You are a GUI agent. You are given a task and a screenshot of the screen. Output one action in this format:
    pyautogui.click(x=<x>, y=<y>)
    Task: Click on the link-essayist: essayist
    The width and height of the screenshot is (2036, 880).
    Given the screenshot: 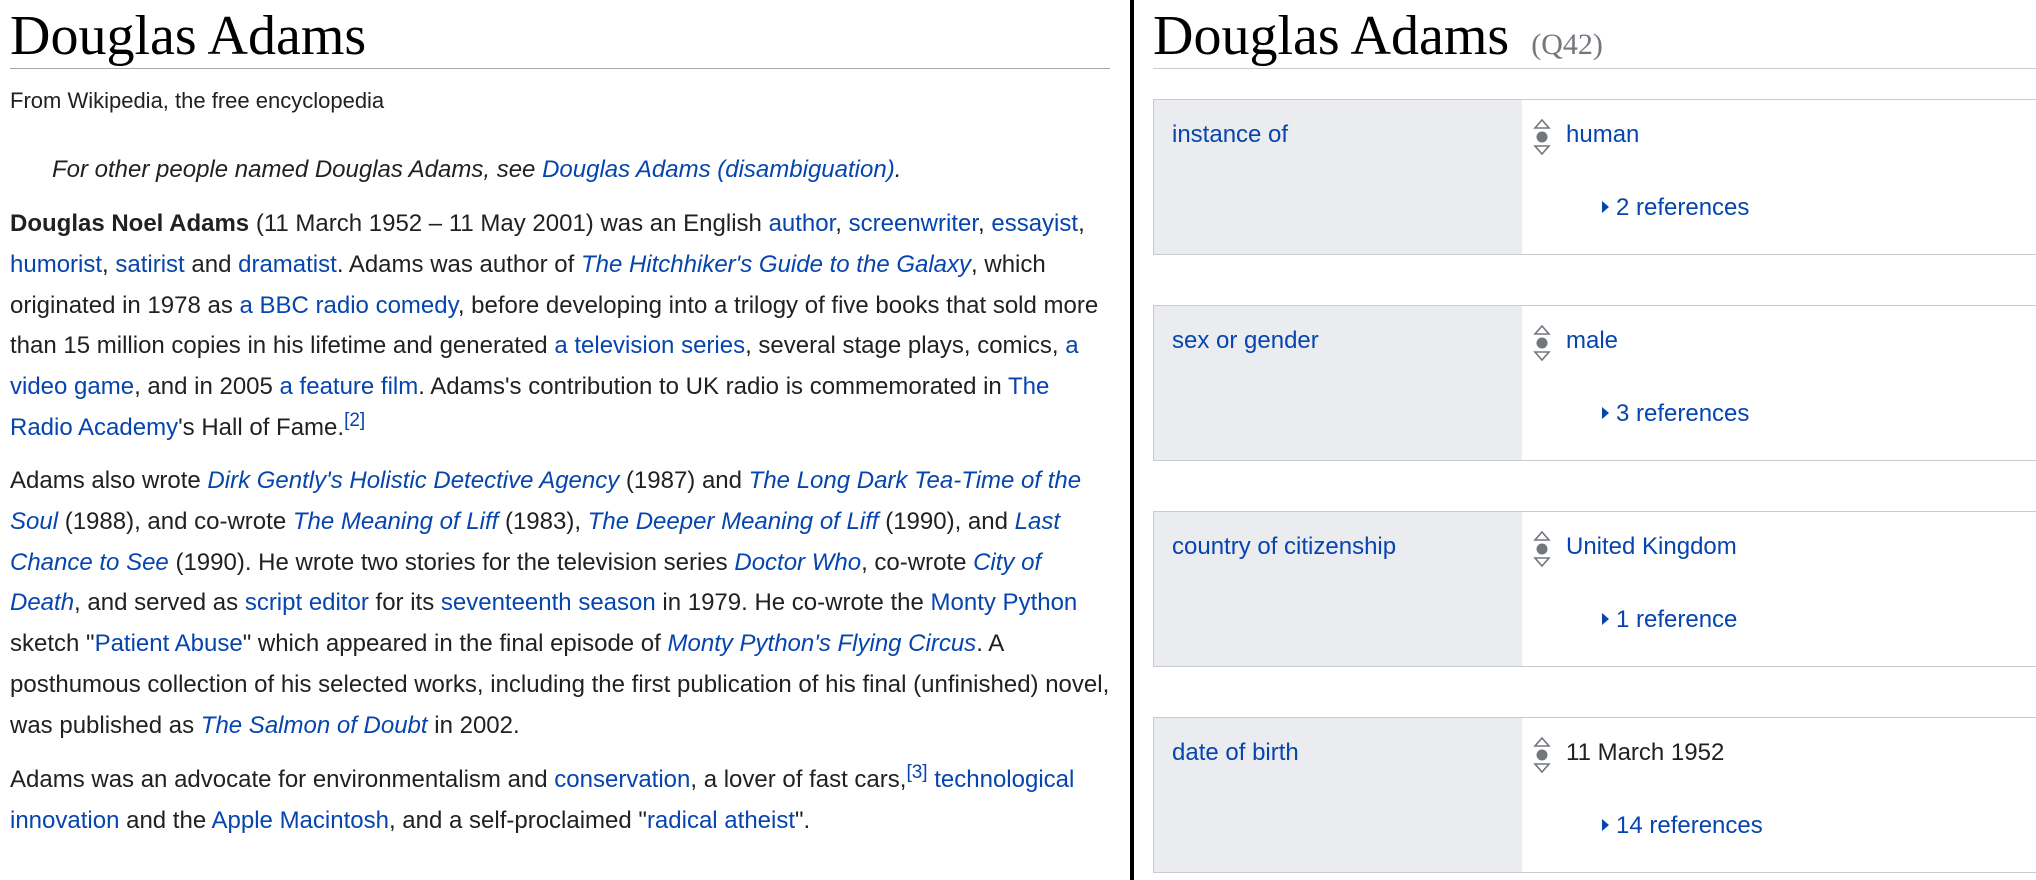 What is the action you would take?
    pyautogui.click(x=1034, y=223)
    